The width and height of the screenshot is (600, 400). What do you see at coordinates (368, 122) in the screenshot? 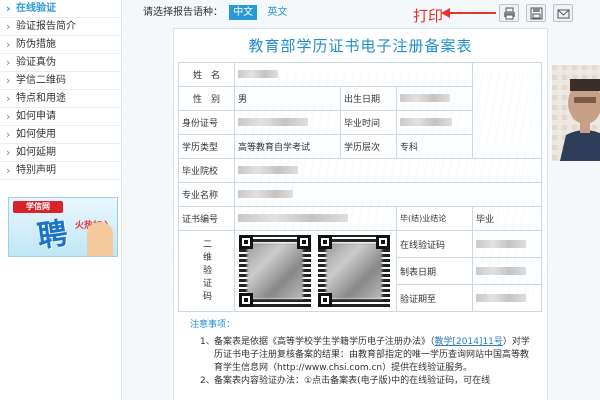
I see `label-grad-time: 毕业时间` at bounding box center [368, 122].